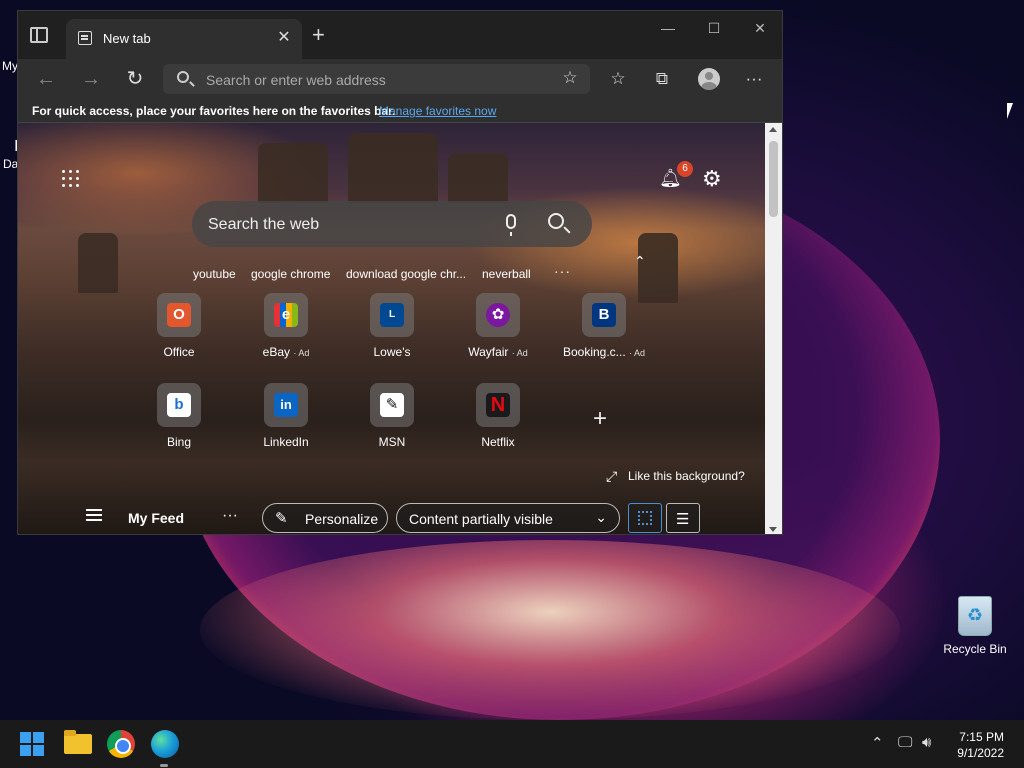  Describe the element at coordinates (284, 37) in the screenshot. I see `close-tab-icon: ✕` at that location.